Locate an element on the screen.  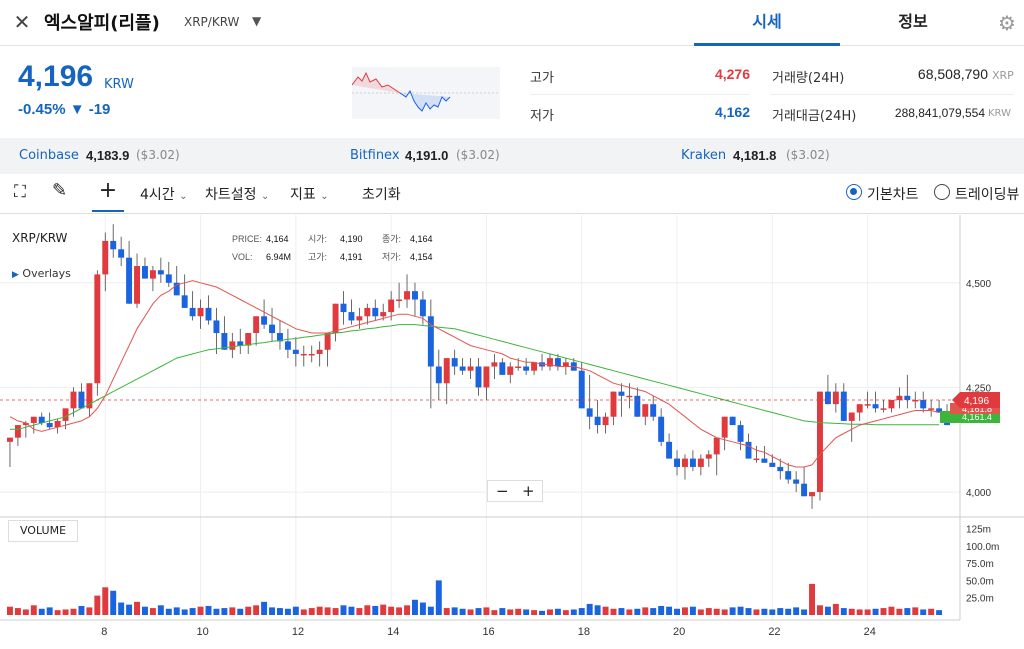
crosshair-icon: + is located at coordinates (108, 195).